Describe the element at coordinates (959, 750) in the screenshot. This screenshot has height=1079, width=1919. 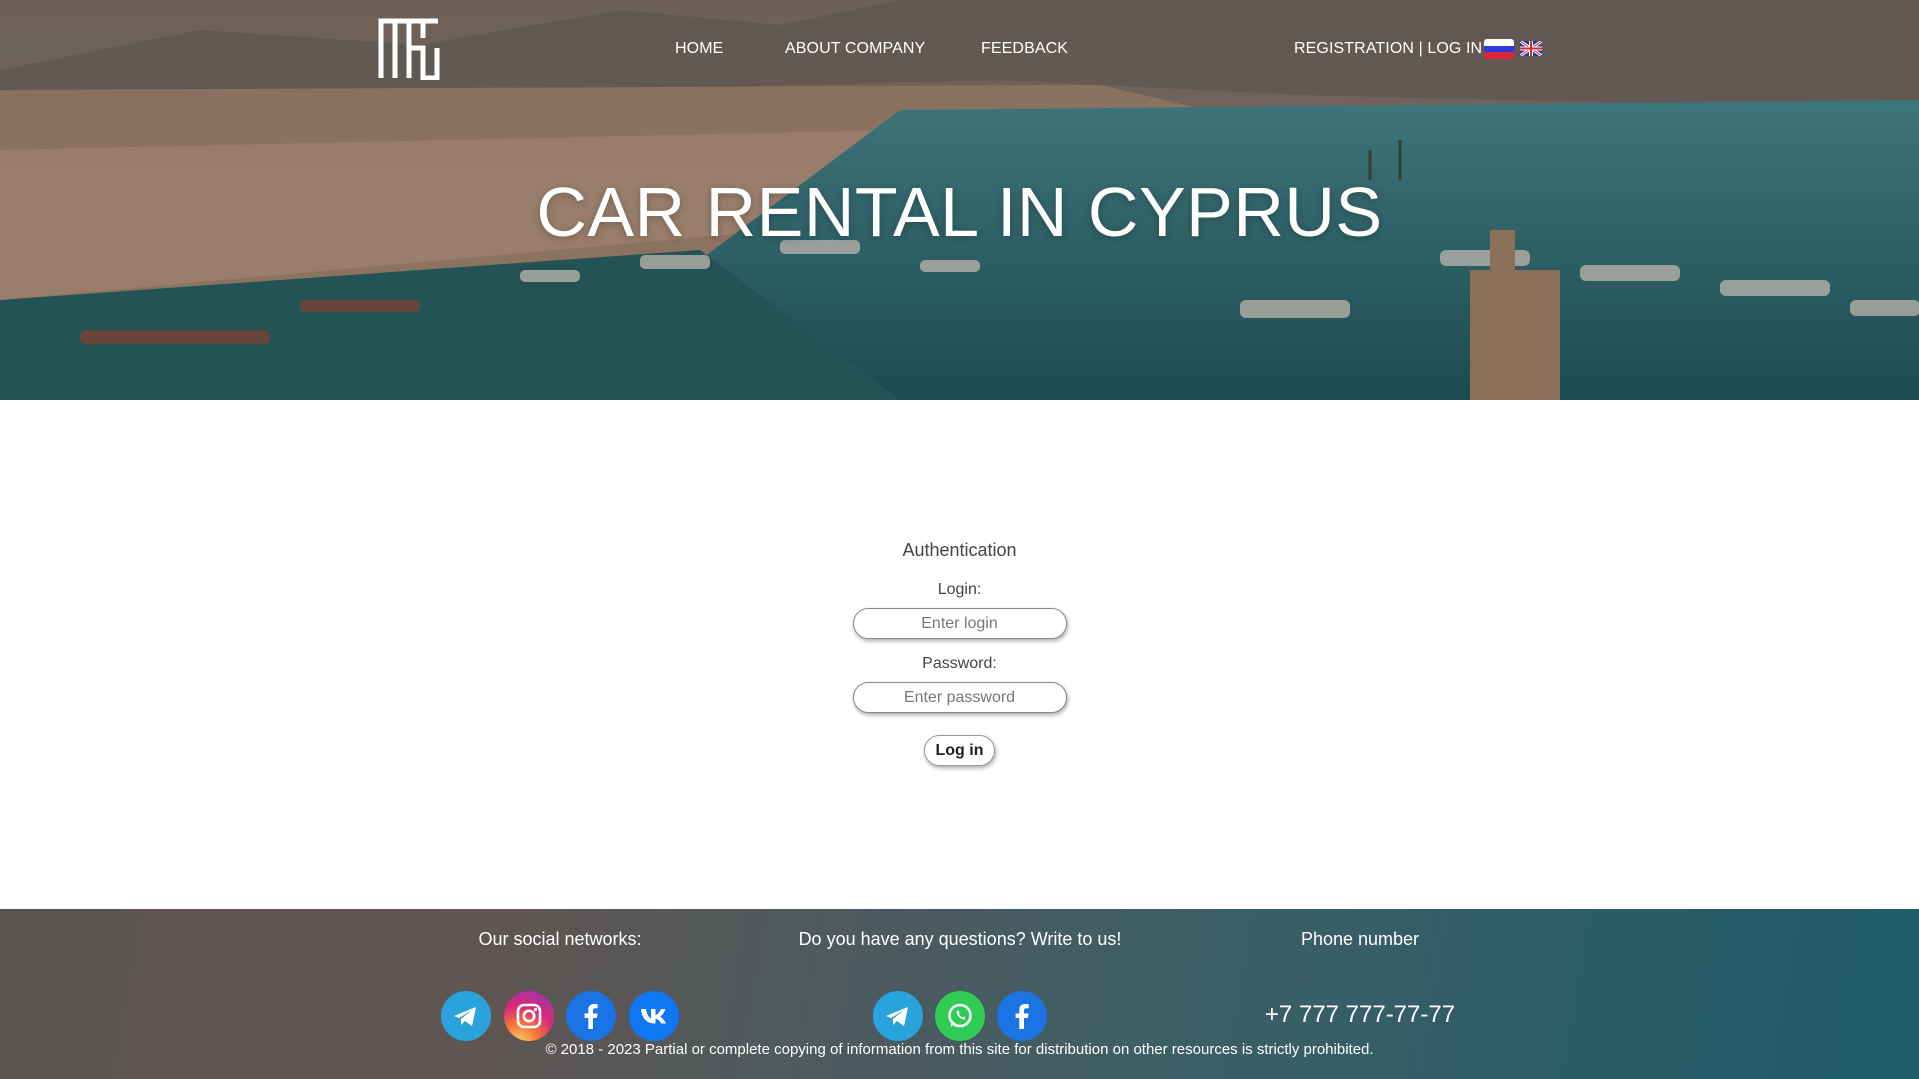
I see `login-button: Log in` at that location.